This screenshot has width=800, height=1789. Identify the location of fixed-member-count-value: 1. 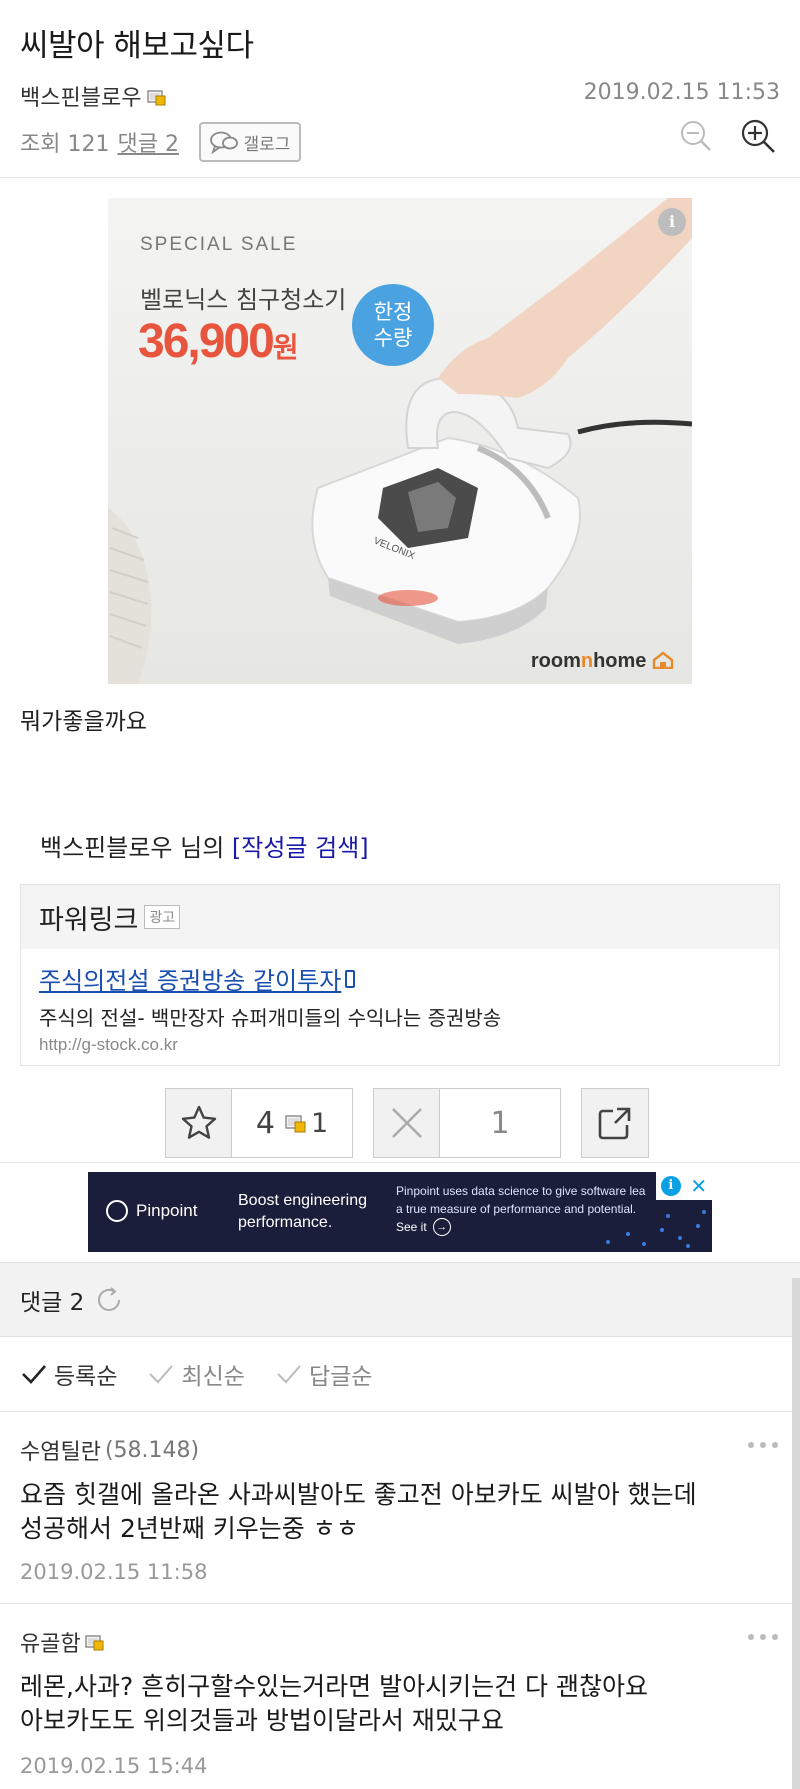
(319, 1123).